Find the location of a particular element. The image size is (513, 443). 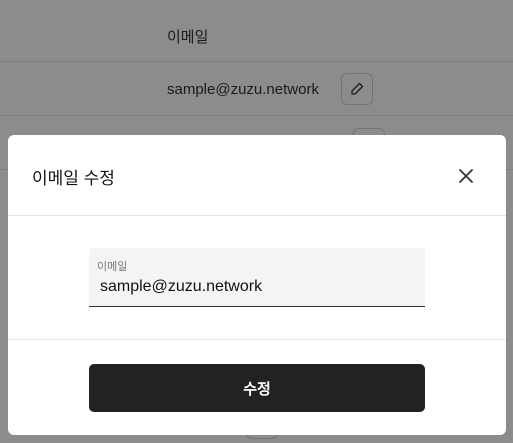

email-input is located at coordinates (257, 287).